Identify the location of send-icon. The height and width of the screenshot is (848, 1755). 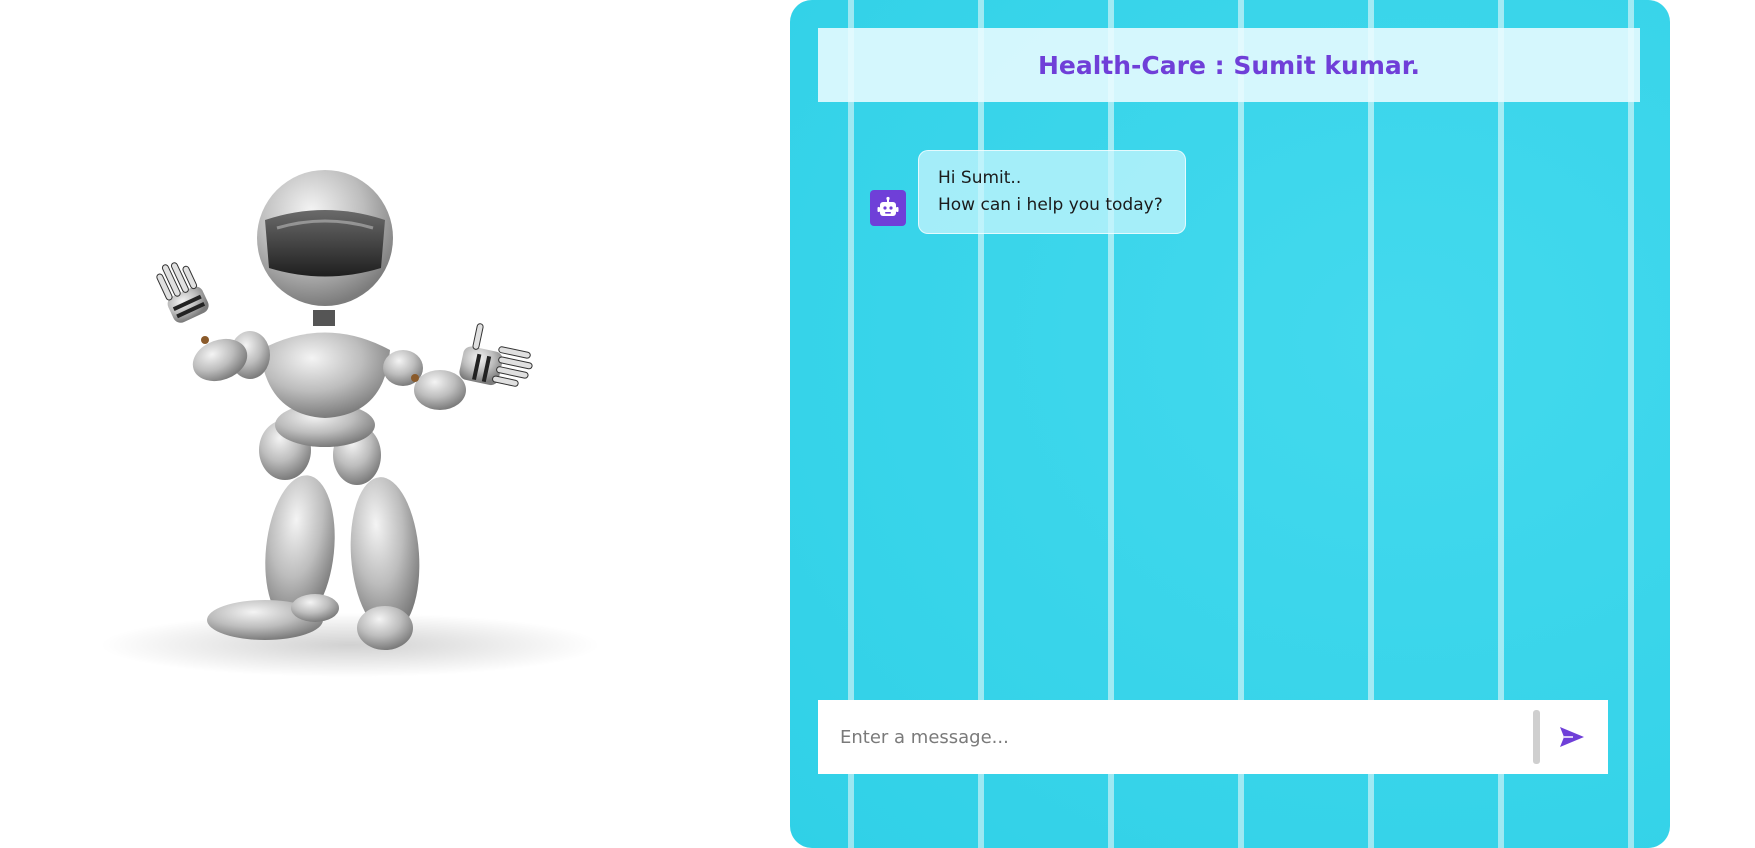
(1572, 737).